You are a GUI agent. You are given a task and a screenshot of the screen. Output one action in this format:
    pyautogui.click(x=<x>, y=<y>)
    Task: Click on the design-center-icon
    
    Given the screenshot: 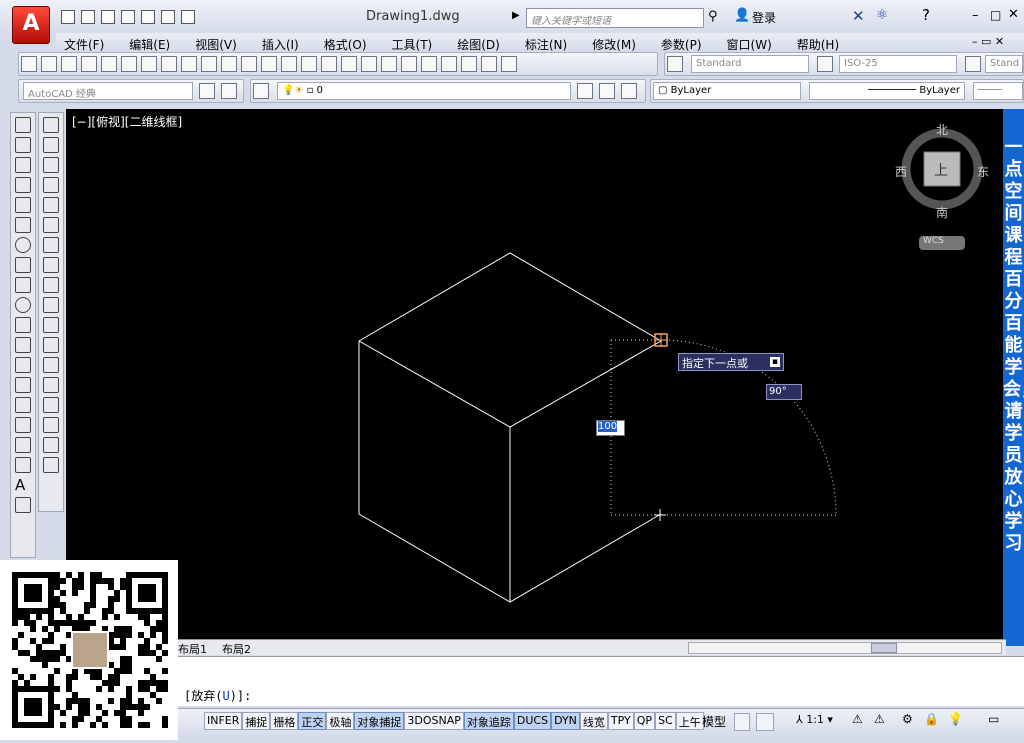 What is the action you would take?
    pyautogui.click(x=409, y=64)
    